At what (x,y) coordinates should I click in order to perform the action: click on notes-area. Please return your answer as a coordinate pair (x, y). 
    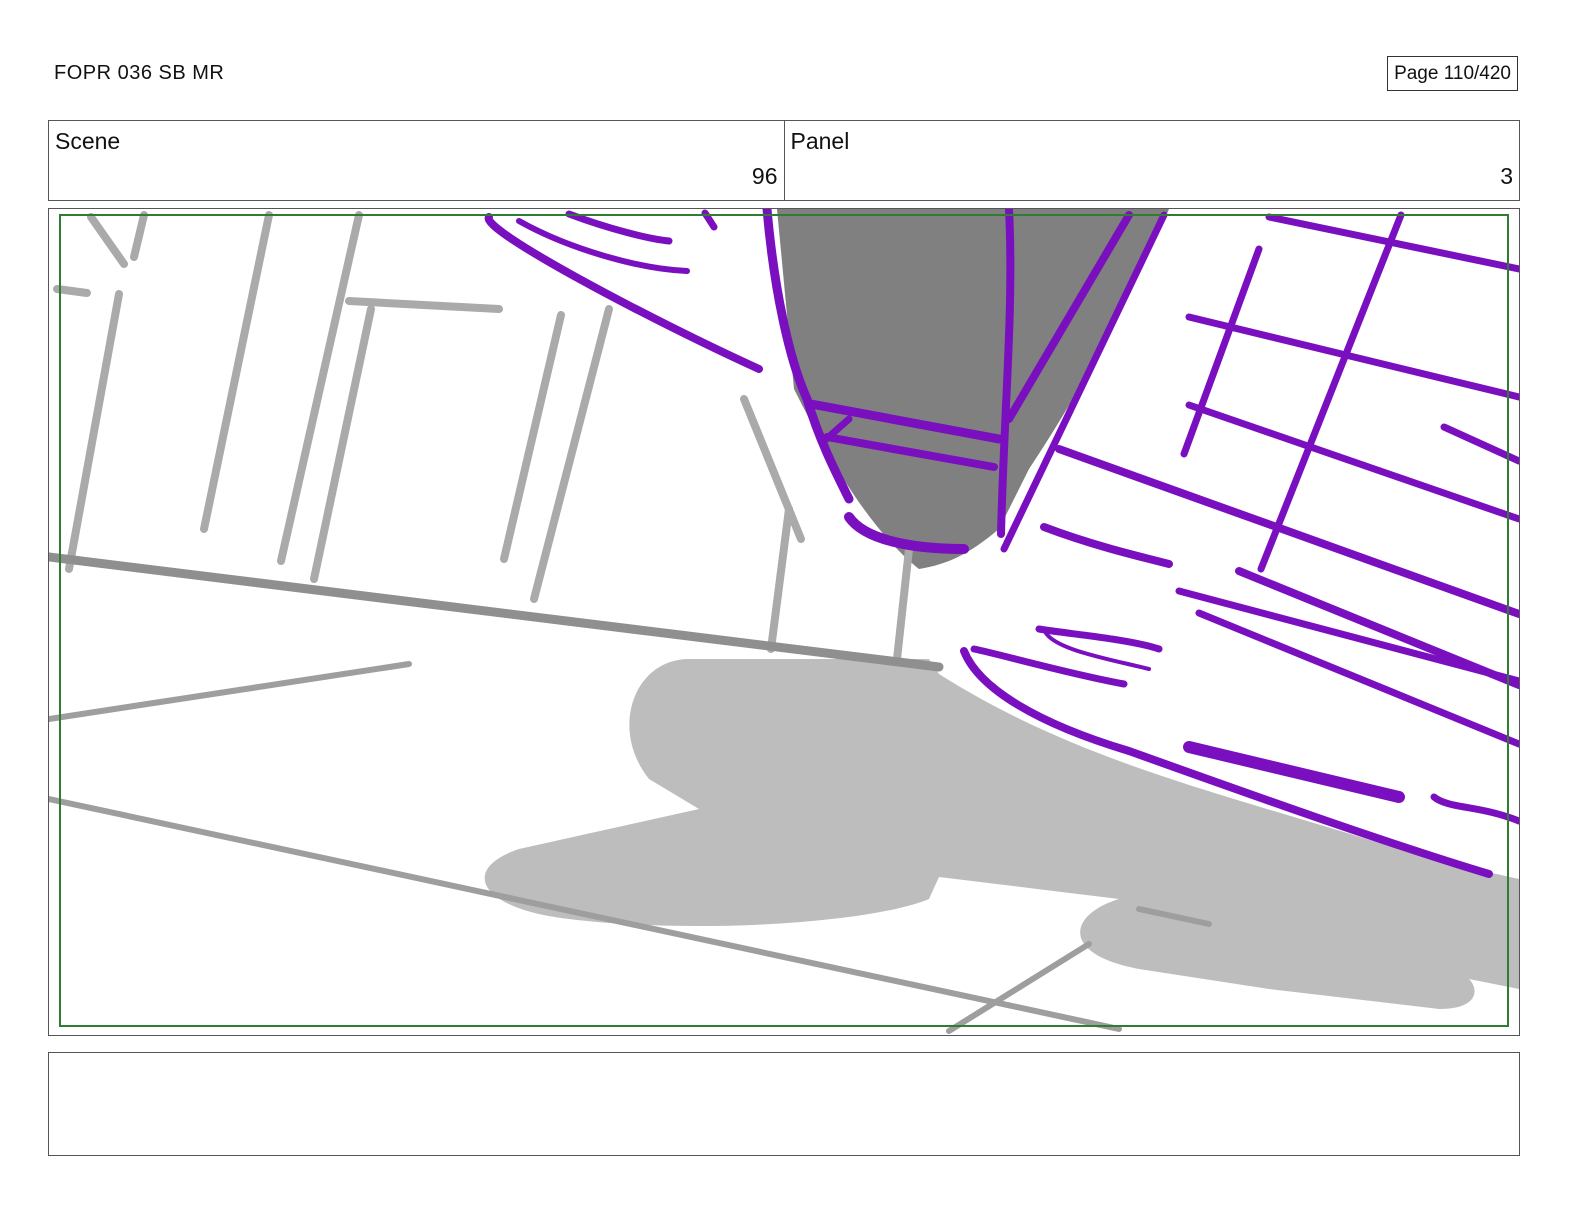
    Looking at the image, I should click on (784, 1104).